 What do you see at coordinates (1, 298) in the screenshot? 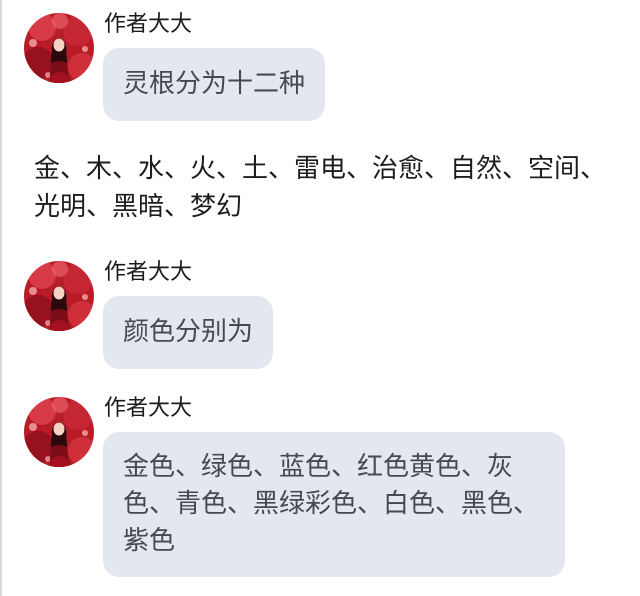
I see `left-border` at bounding box center [1, 298].